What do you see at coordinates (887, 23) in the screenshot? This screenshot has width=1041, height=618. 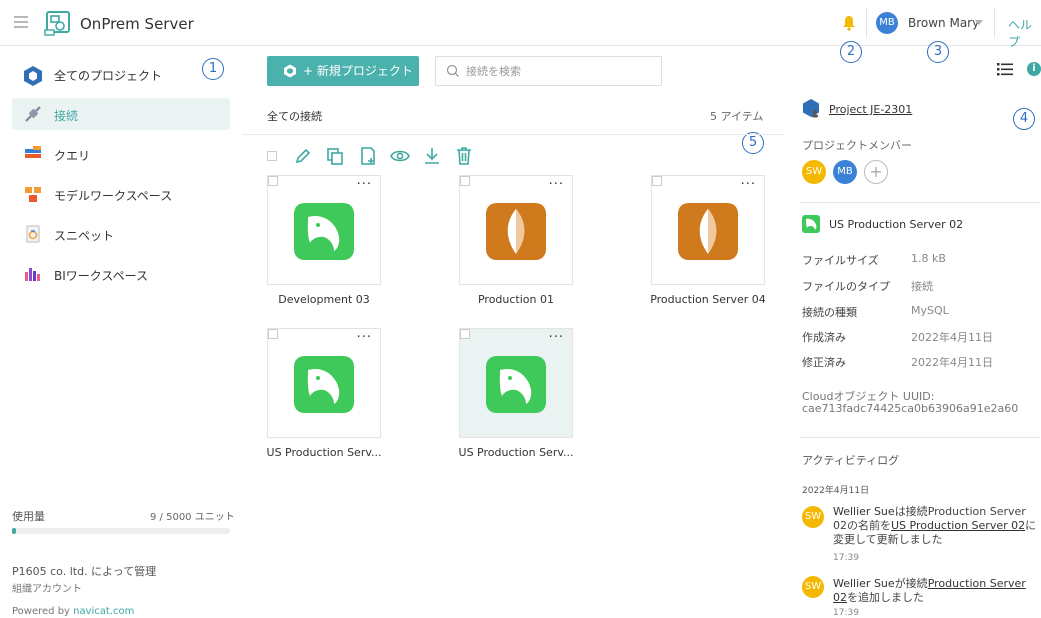 I see `user-avatar: MB` at bounding box center [887, 23].